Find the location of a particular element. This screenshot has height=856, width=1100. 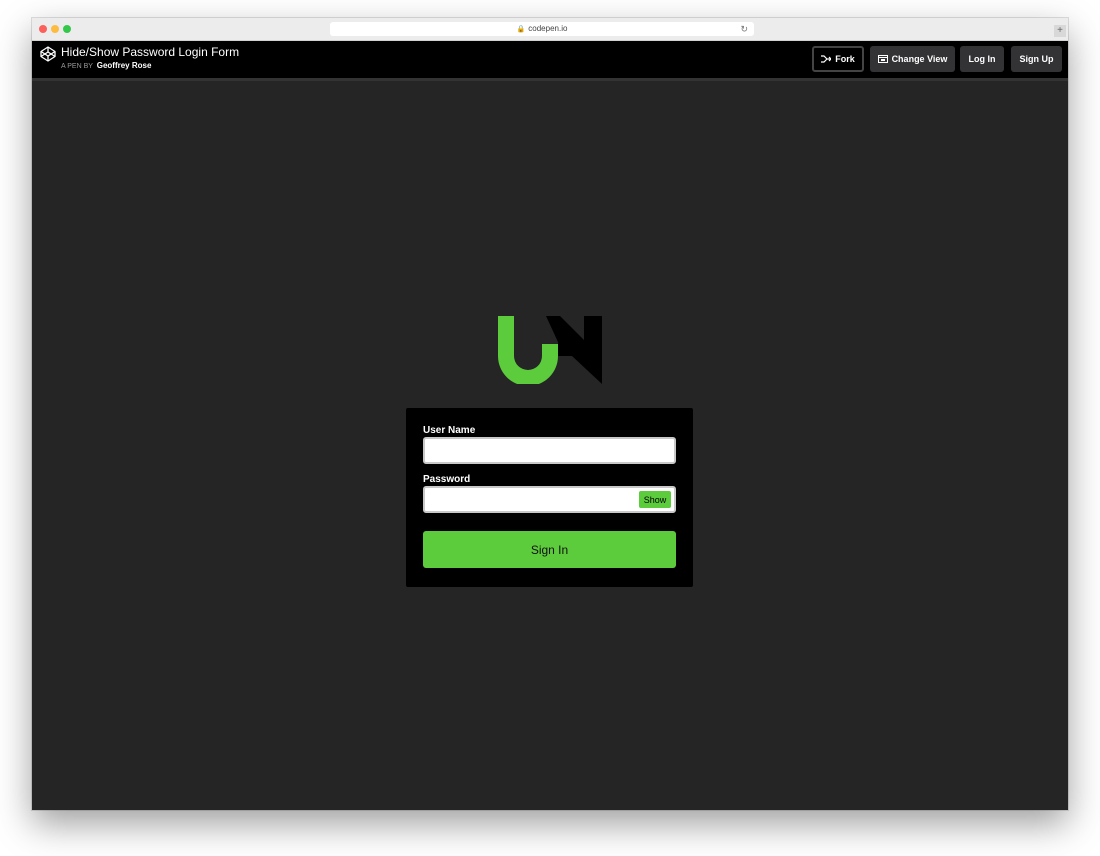

show-password-button: Show is located at coordinates (655, 499).